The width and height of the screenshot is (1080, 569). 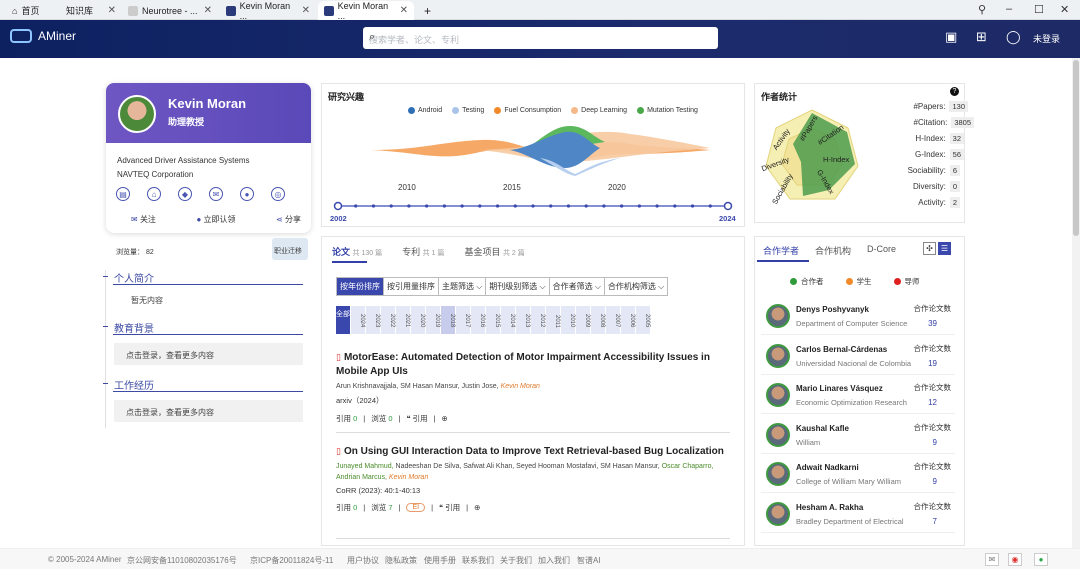 I want to click on year-chip: 2007, so click(x=613, y=320).